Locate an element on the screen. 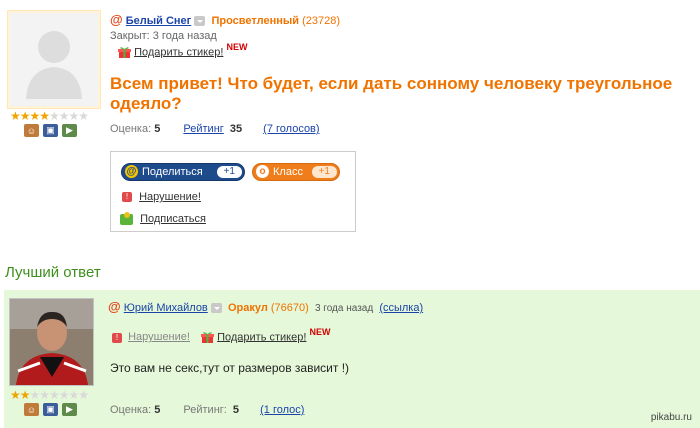 The height and width of the screenshot is (428, 700). answer-time: 3 года назад is located at coordinates (344, 308).